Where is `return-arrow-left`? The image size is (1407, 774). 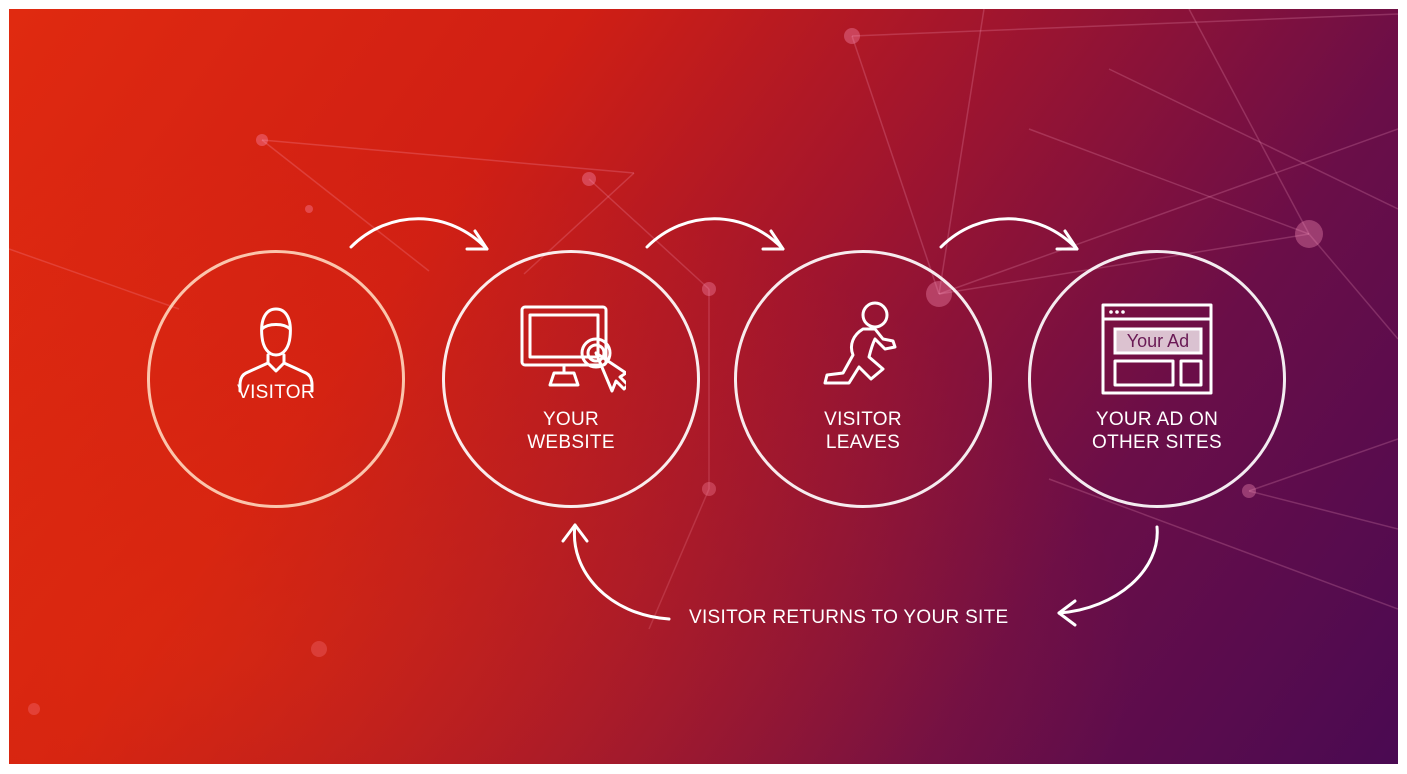 return-arrow-left is located at coordinates (621, 572).